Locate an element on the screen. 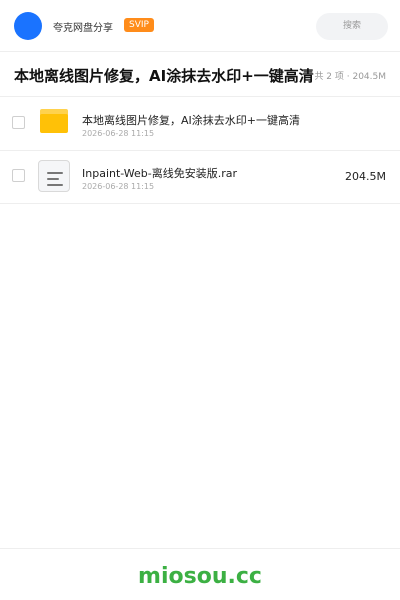 The height and width of the screenshot is (600, 400). file-name: Inpaint-Web-离线免安装版.rar is located at coordinates (159, 173).